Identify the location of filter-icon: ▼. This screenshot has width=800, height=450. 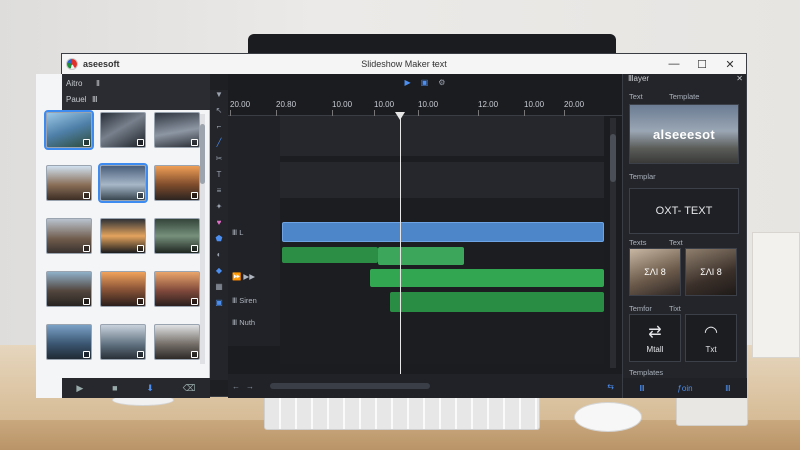
(219, 98).